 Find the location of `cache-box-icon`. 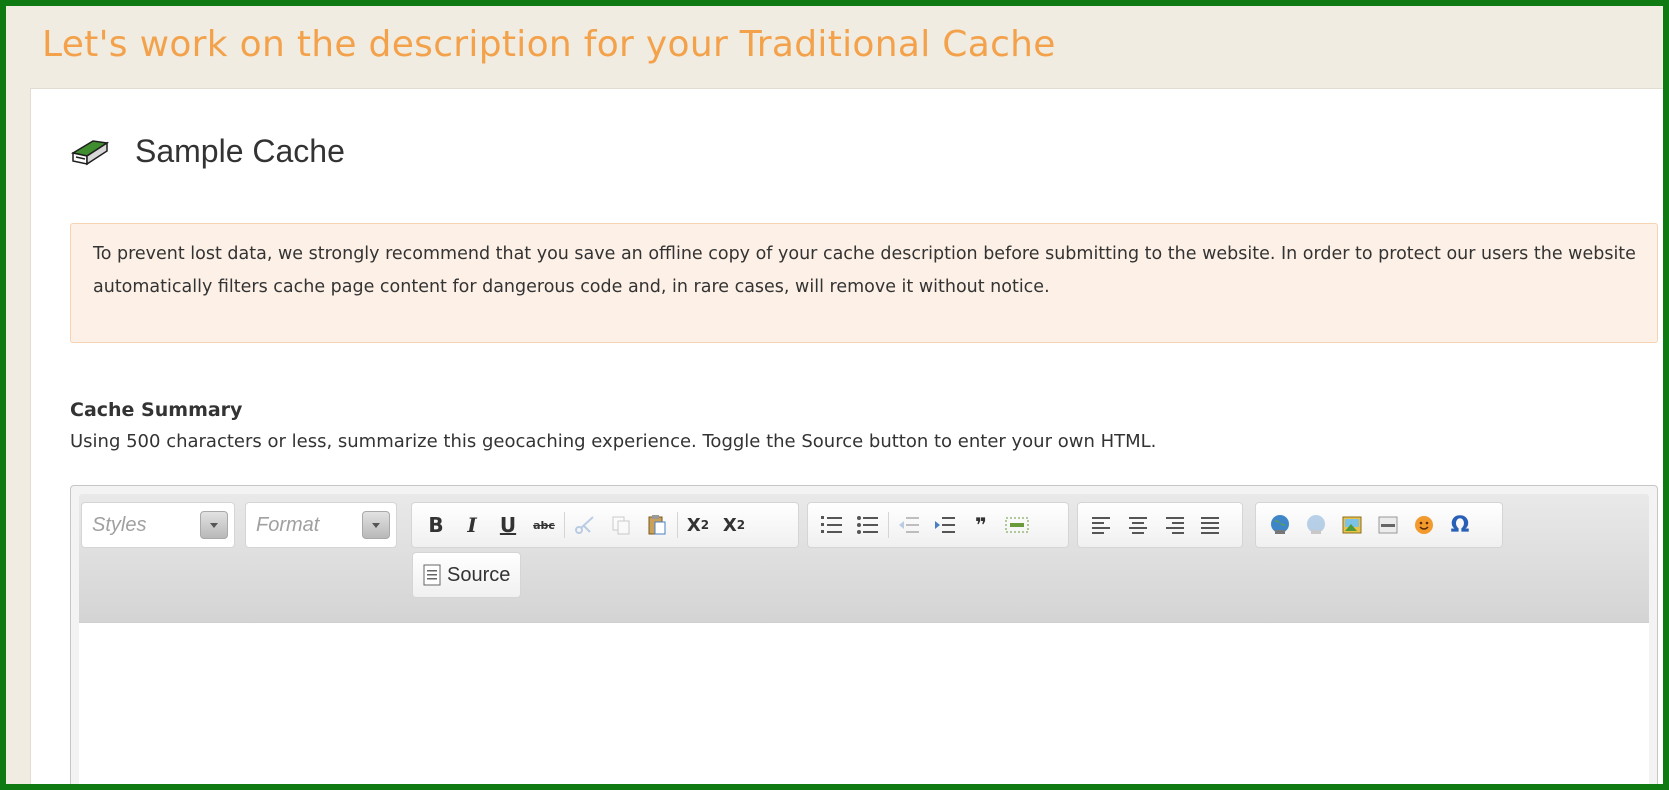

cache-box-icon is located at coordinates (89, 153).